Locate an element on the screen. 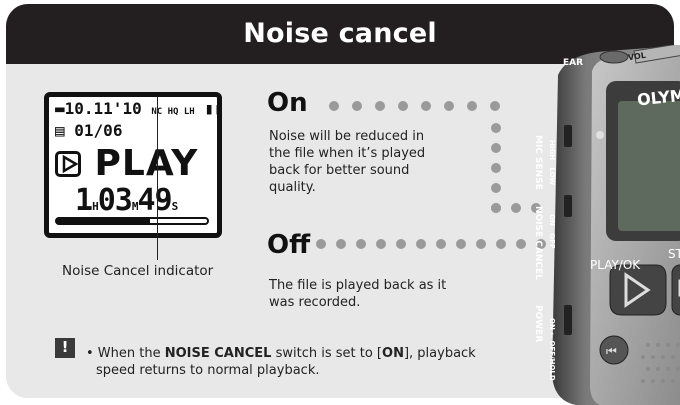  mic-sense-switch is located at coordinates (568, 136).